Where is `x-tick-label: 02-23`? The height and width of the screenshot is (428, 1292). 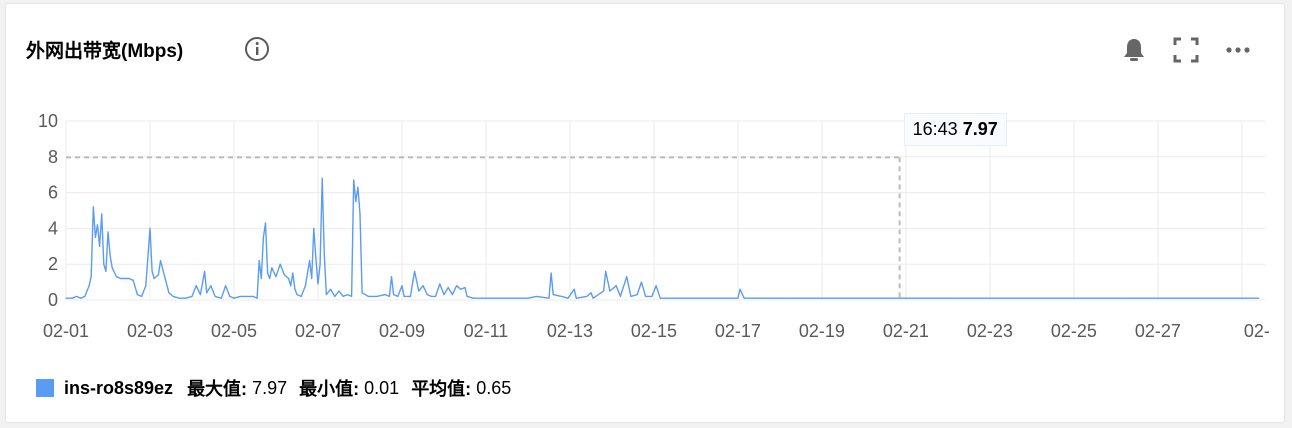
x-tick-label: 02-23 is located at coordinates (990, 331).